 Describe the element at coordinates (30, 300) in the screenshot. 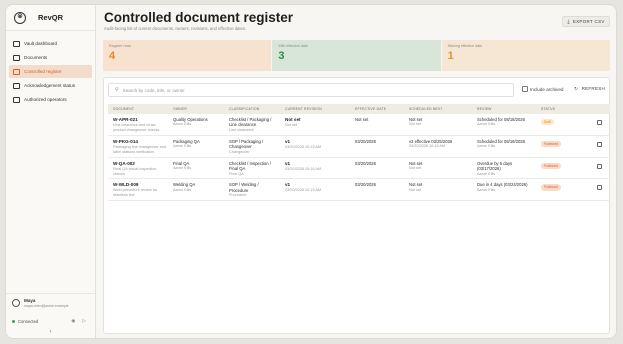

I see `user-name: Maya` at that location.